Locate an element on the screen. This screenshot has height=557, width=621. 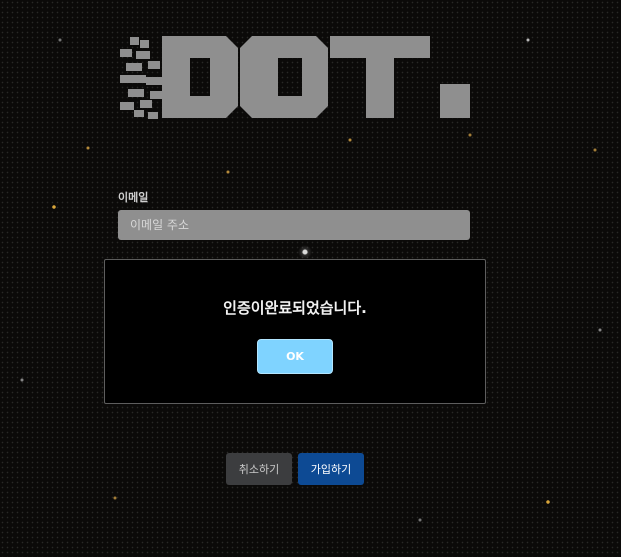
email-label: 이메일 is located at coordinates (133, 197).